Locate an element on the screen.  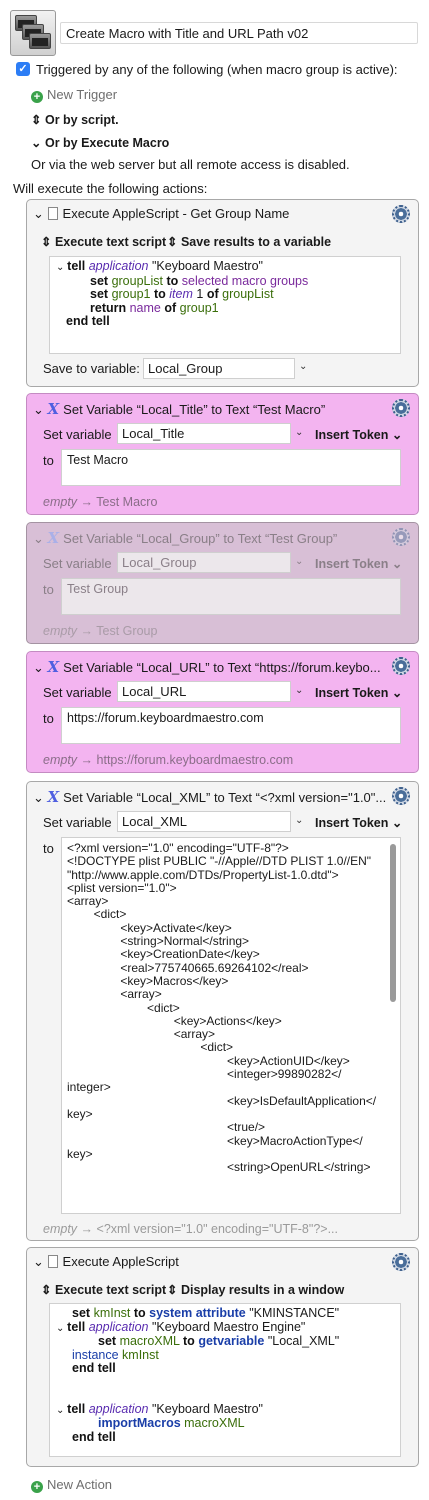
text-value-field: Test Group is located at coordinates (231, 596).